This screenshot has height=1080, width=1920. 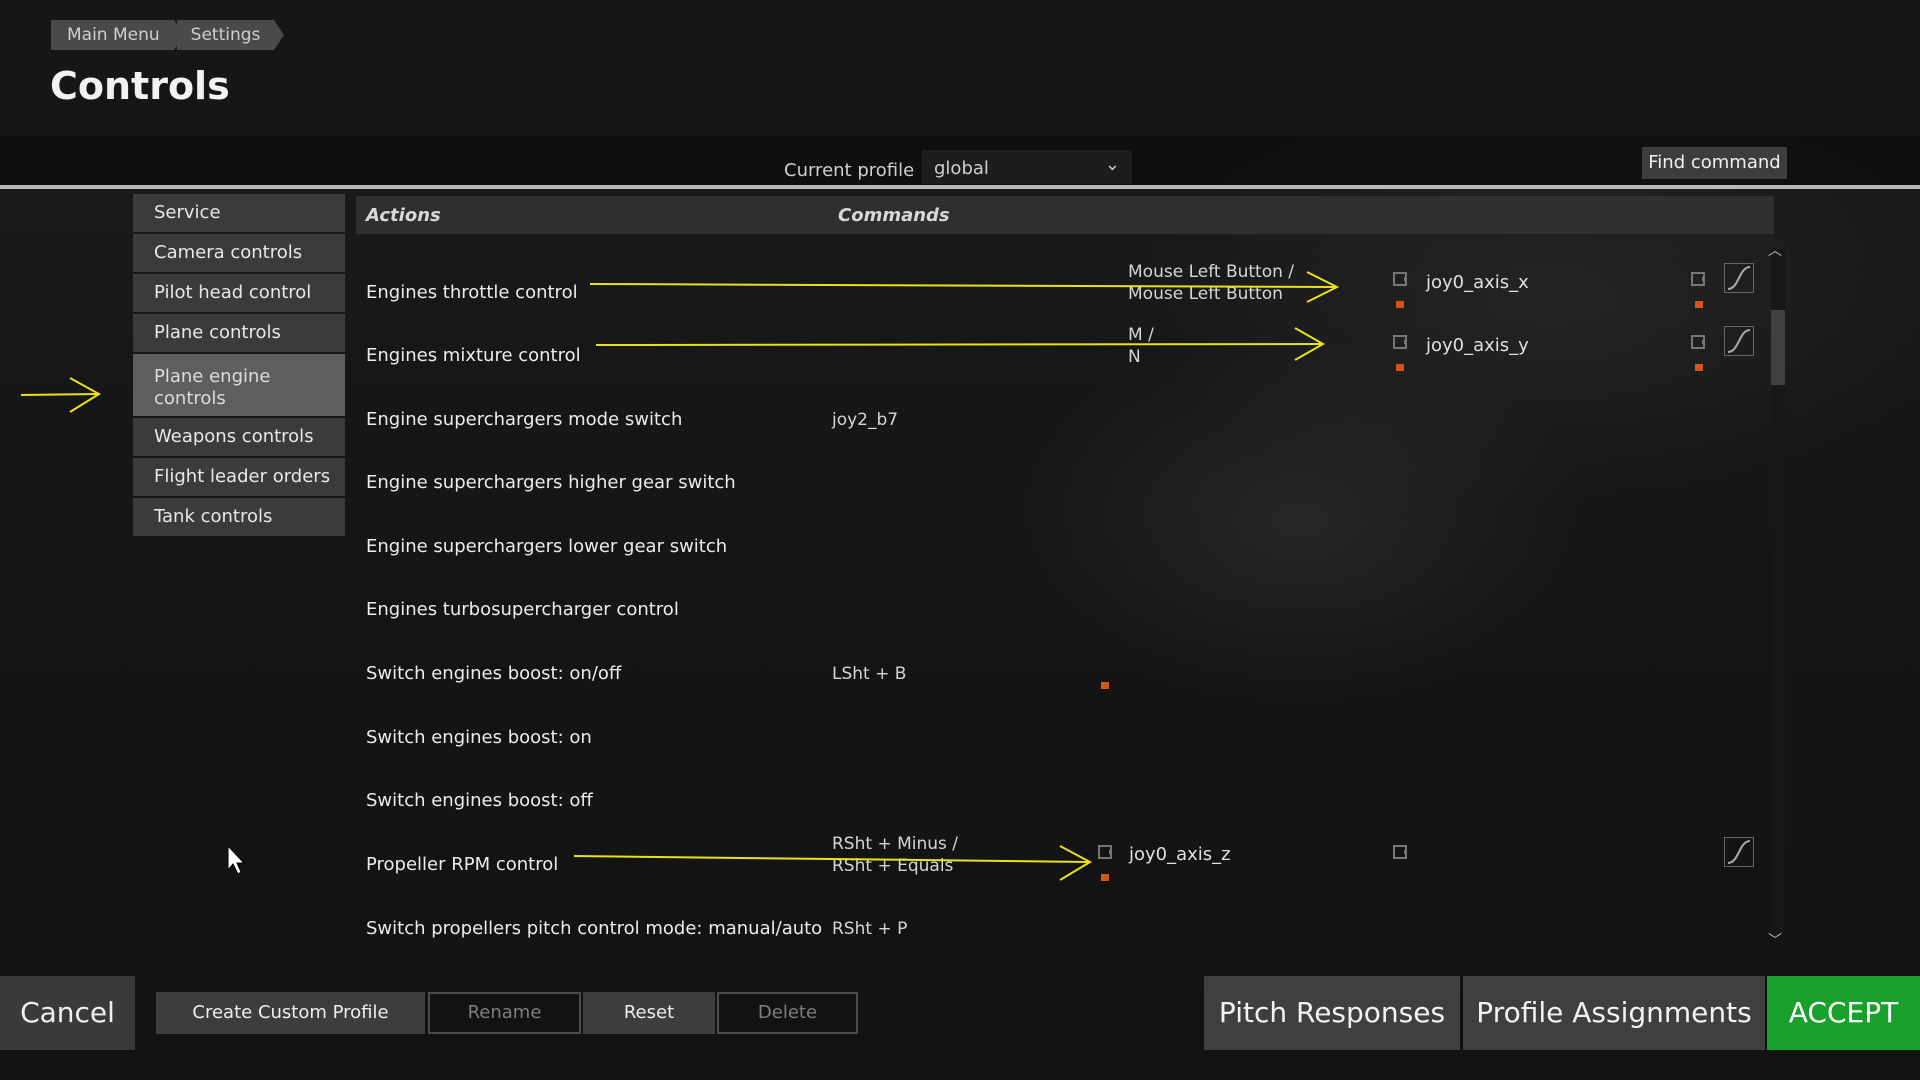 I want to click on column-header-actions: Actions, so click(x=403, y=215).